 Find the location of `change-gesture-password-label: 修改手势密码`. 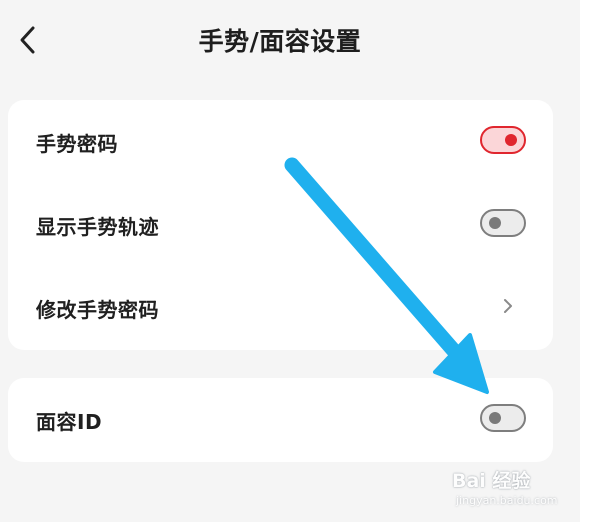

change-gesture-password-label: 修改手势密码 is located at coordinates (97, 310).